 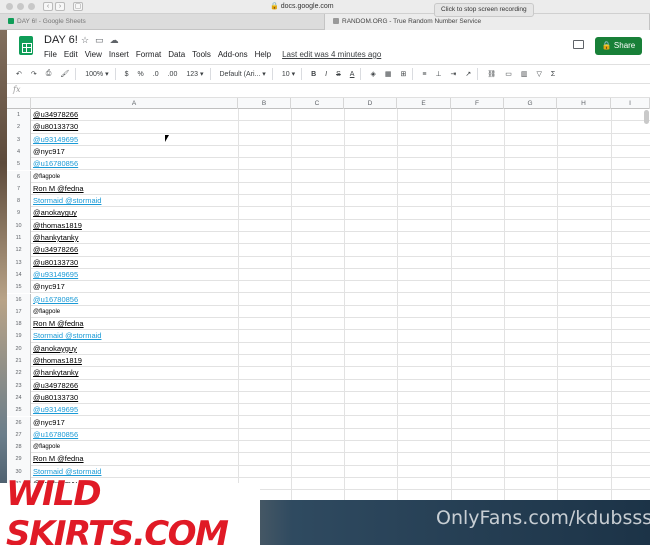 I want to click on cell-a: Stormaid @stormaid, so click(x=134, y=336).